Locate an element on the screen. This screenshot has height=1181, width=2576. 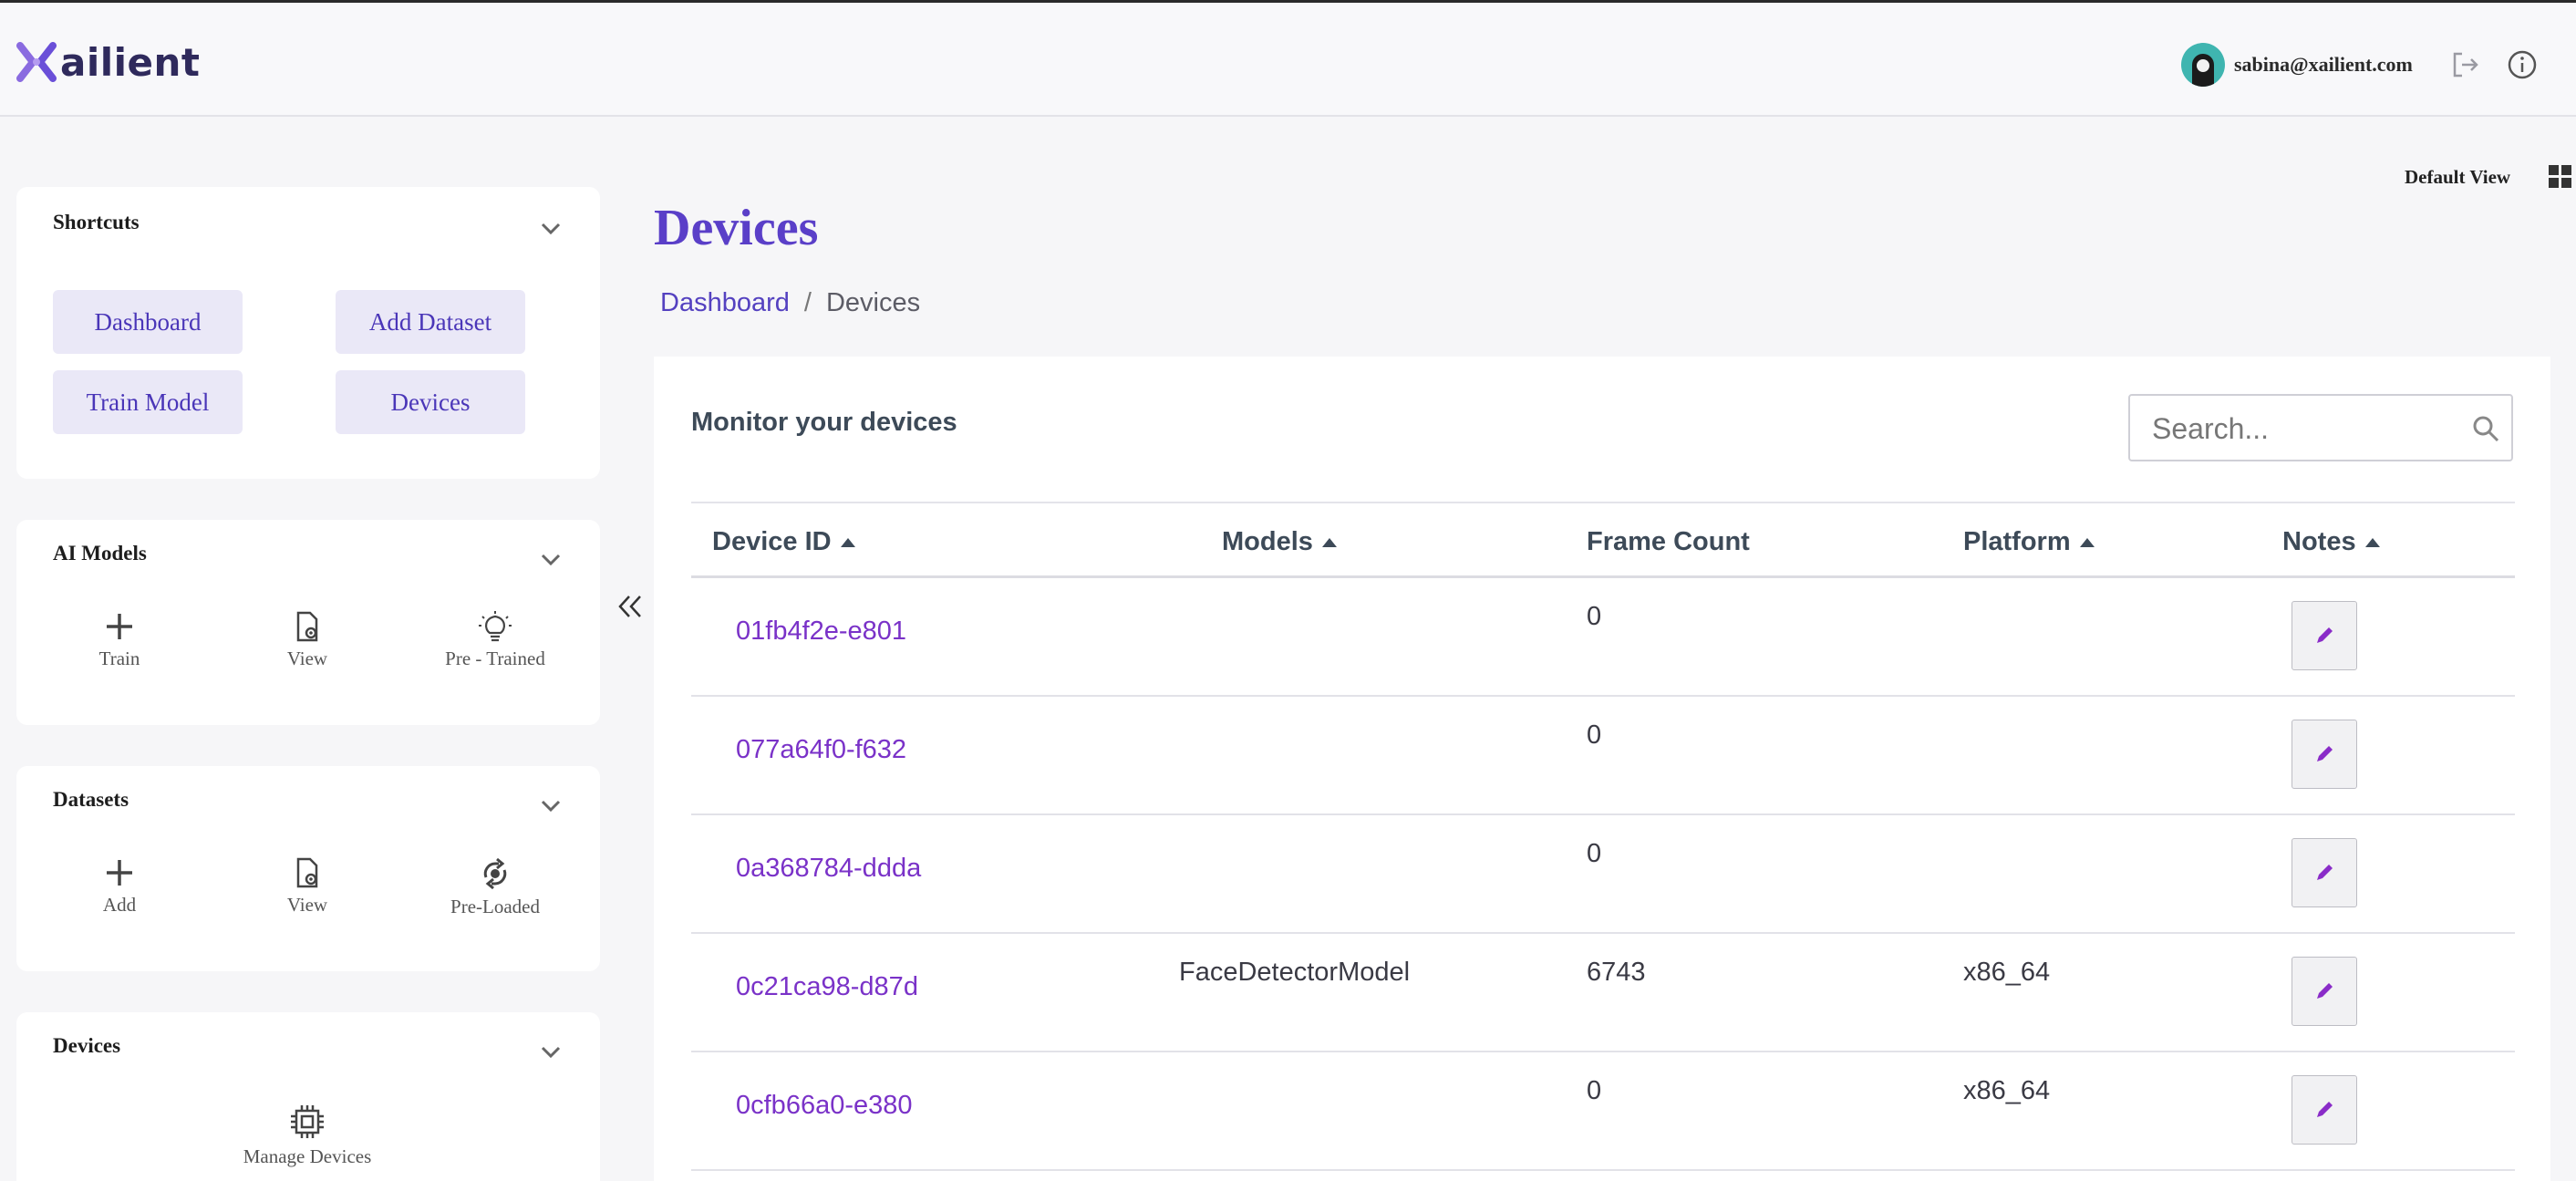
column-header-models: Models is located at coordinates (1279, 542).